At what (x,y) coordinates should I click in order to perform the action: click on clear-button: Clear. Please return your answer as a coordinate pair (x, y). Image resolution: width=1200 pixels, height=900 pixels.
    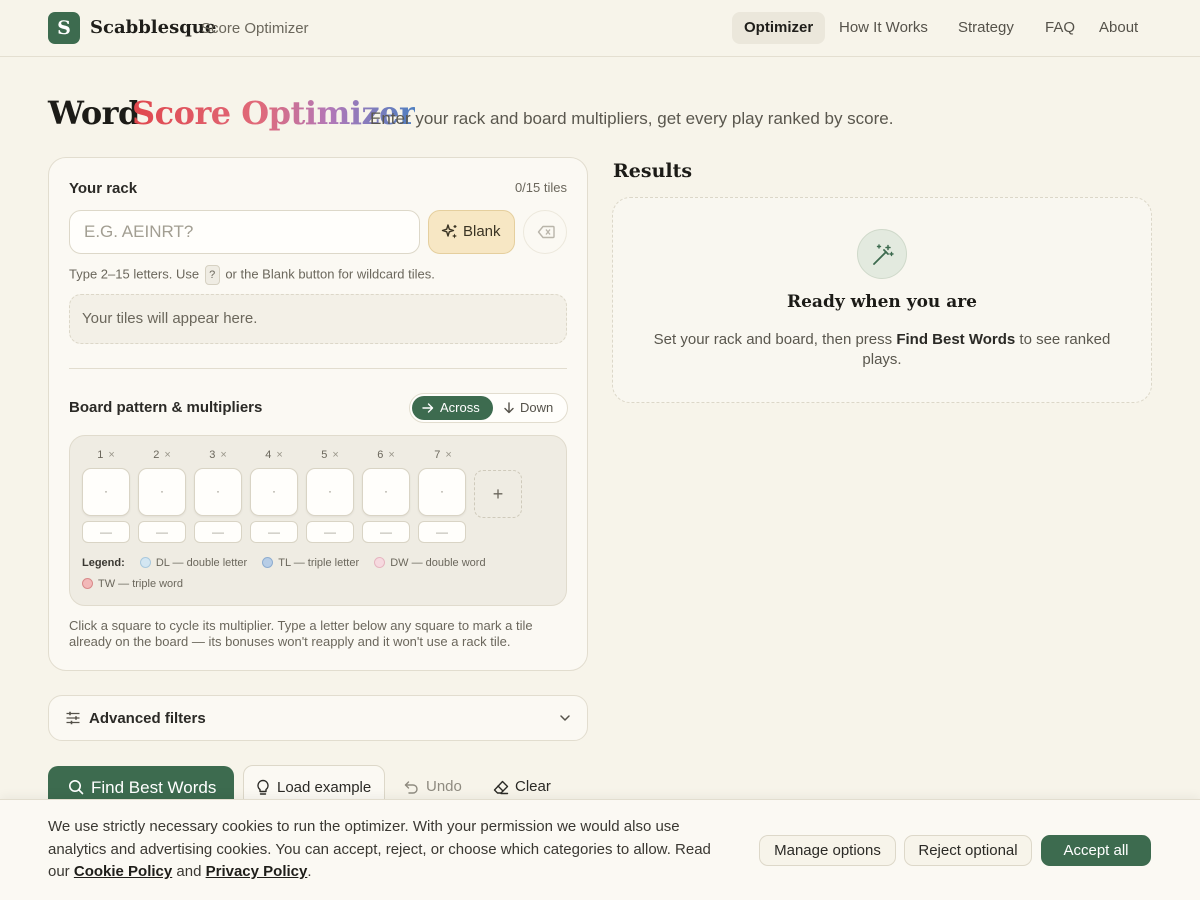
    Looking at the image, I should click on (524, 788).